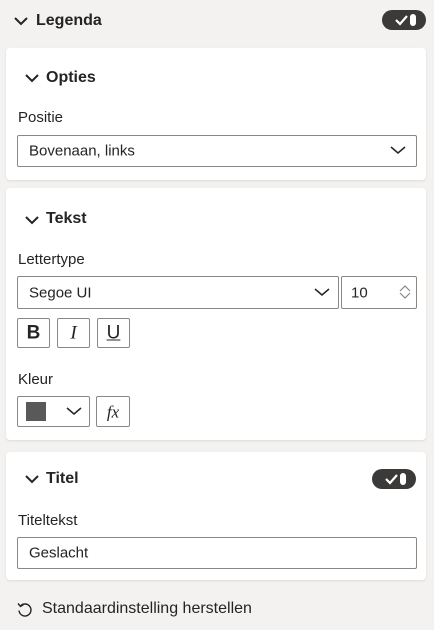 This screenshot has width=434, height=630. Describe the element at coordinates (48, 520) in the screenshot. I see `title-text-label: Titeltekst` at that location.